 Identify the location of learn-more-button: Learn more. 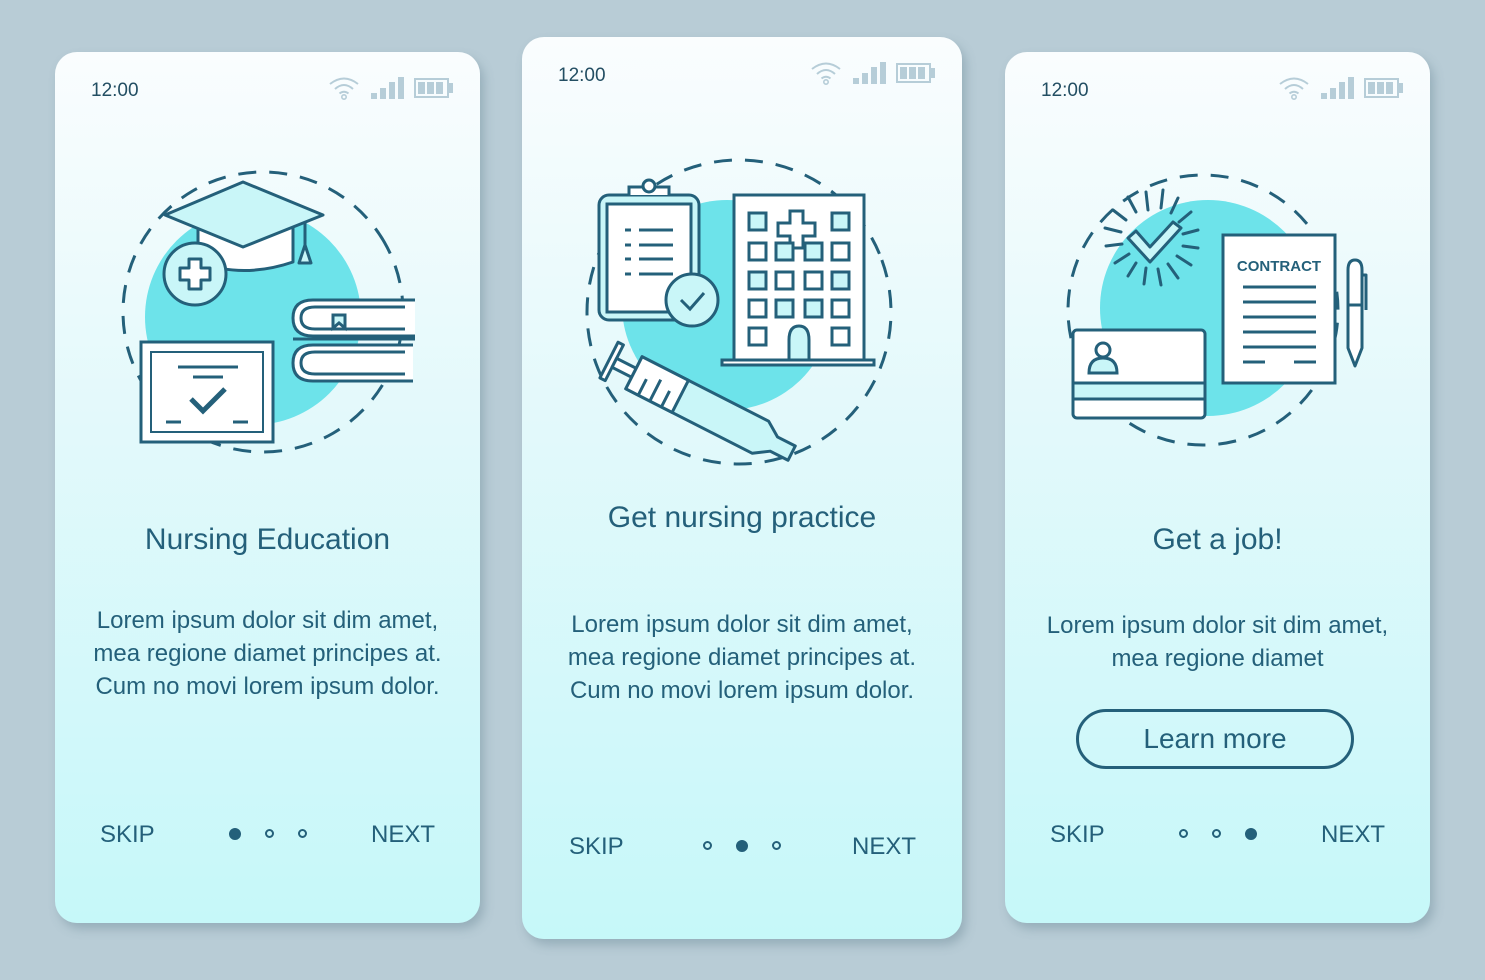
(1215, 739).